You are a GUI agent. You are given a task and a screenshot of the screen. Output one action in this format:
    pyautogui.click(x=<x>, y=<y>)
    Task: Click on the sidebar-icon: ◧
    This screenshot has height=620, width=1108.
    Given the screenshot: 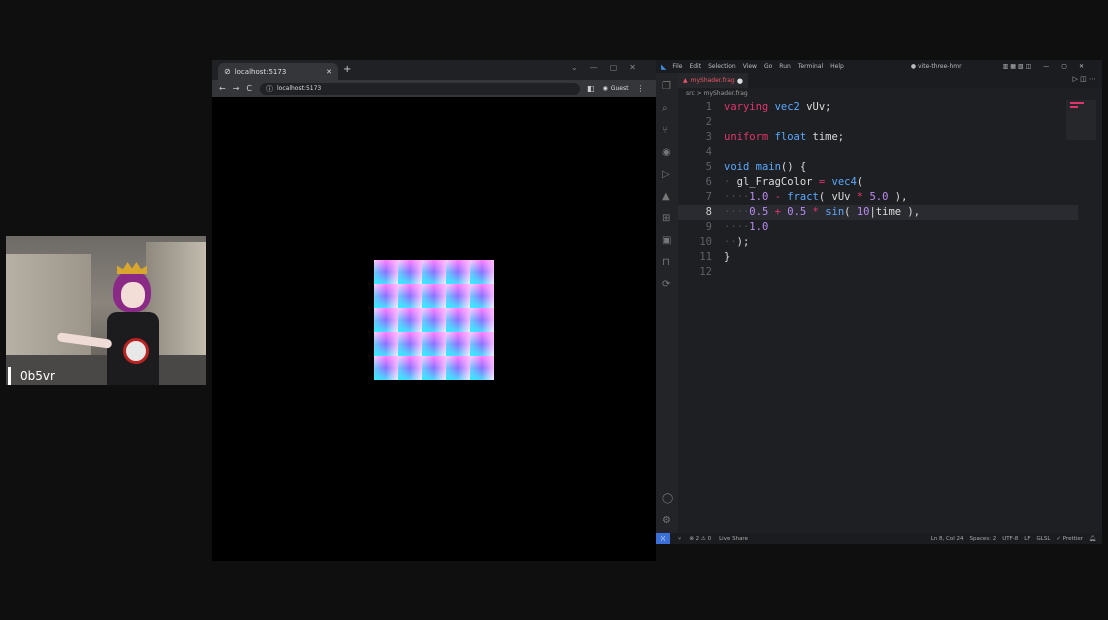 What is the action you would take?
    pyautogui.click(x=591, y=88)
    